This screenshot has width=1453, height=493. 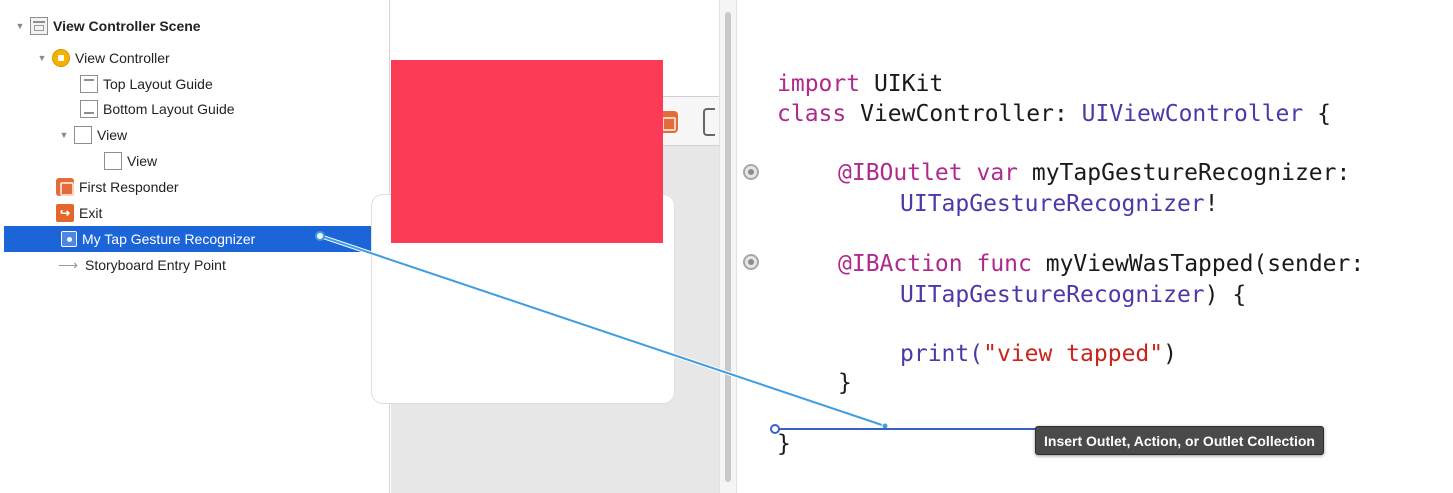 What do you see at coordinates (812, 114) in the screenshot?
I see `code-keyword: class` at bounding box center [812, 114].